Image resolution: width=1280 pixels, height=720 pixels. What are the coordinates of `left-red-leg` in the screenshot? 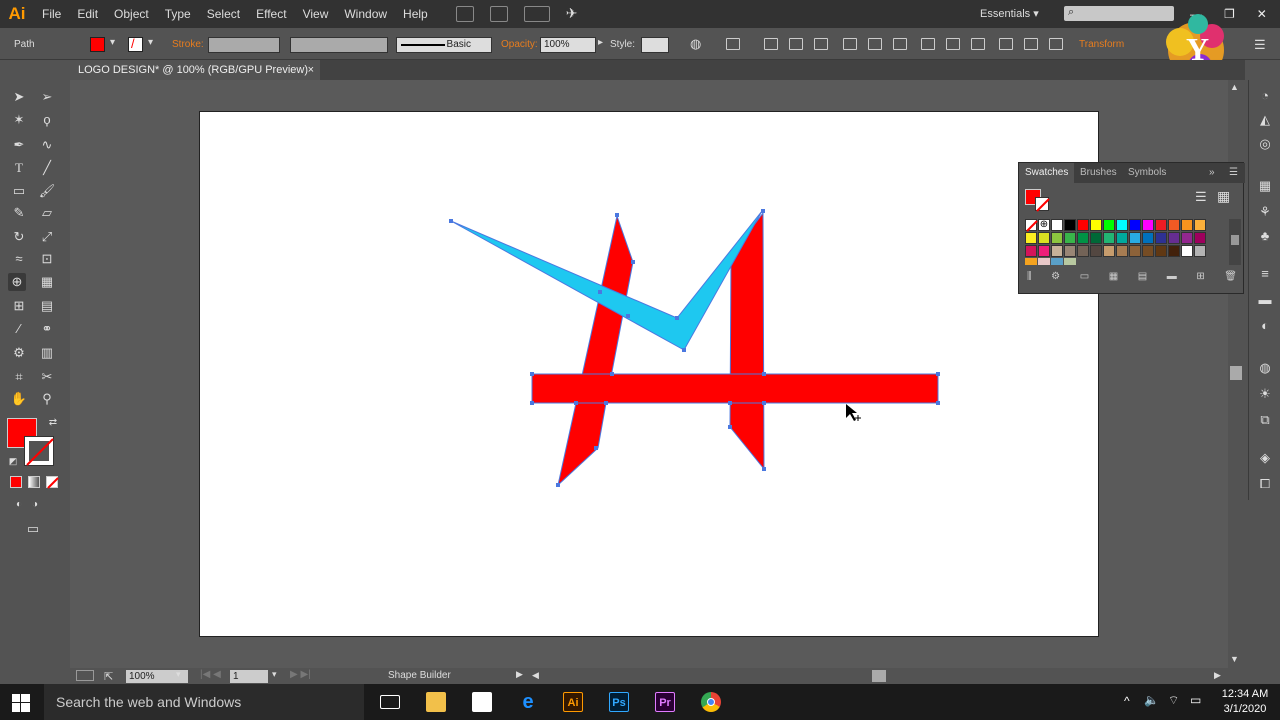 It's located at (595, 350).